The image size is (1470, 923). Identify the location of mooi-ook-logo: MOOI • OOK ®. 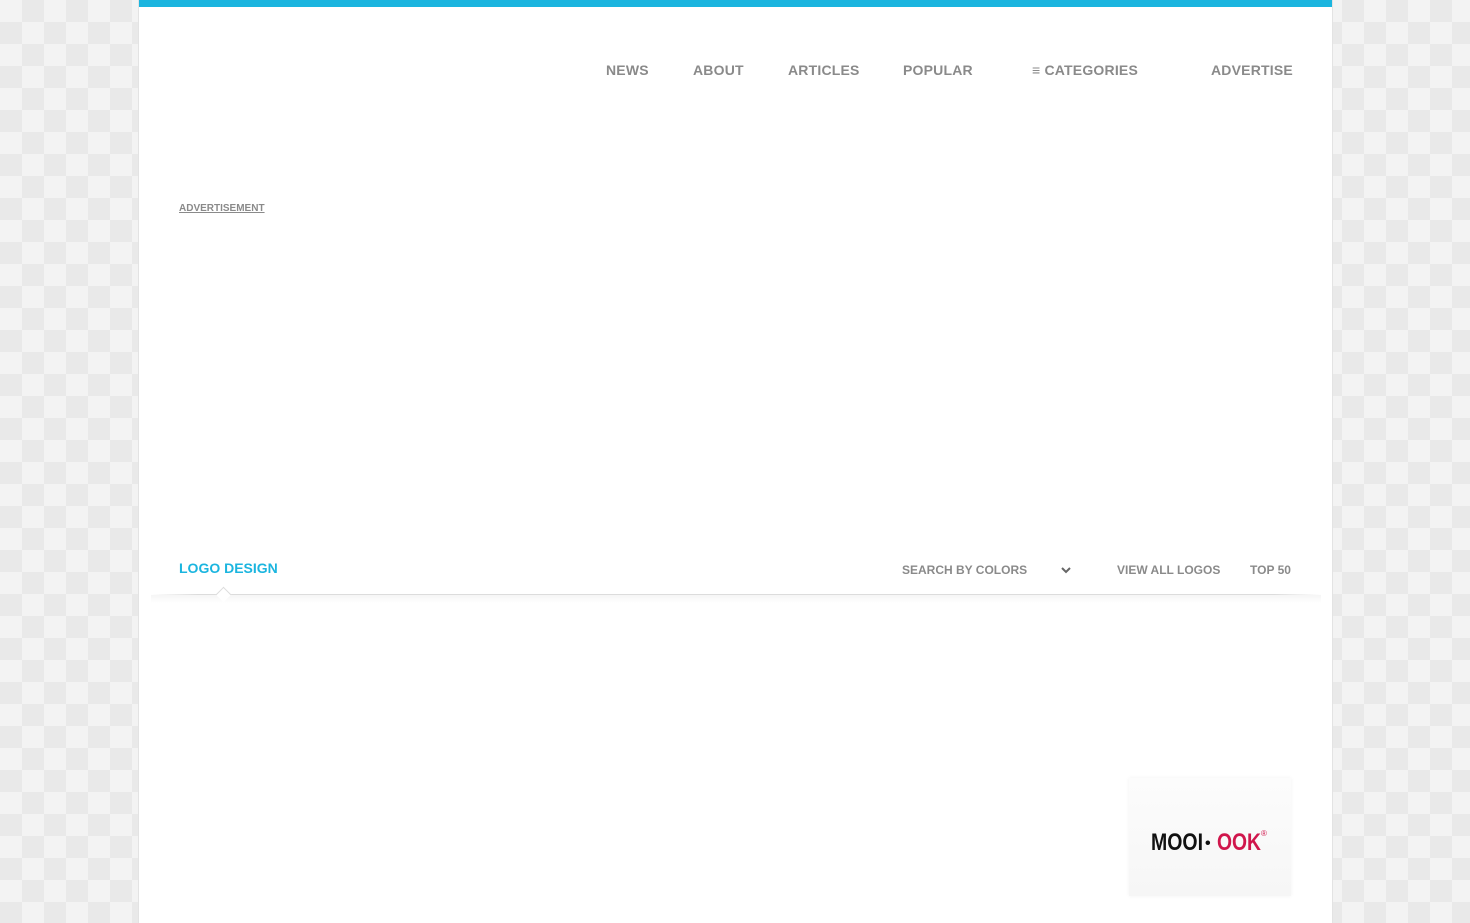
(1209, 842).